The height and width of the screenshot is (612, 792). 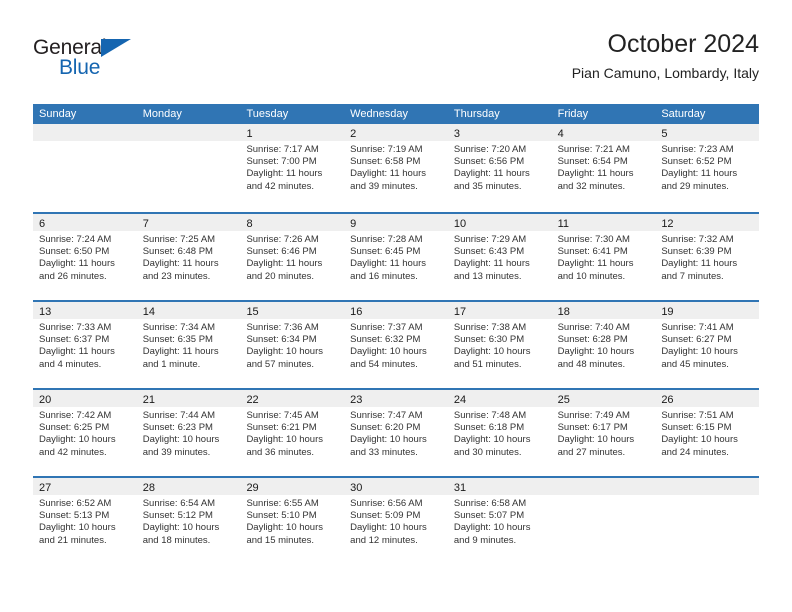 What do you see at coordinates (696, 252) in the screenshot?
I see `day-info-line: Sunset: 6:39 PM` at bounding box center [696, 252].